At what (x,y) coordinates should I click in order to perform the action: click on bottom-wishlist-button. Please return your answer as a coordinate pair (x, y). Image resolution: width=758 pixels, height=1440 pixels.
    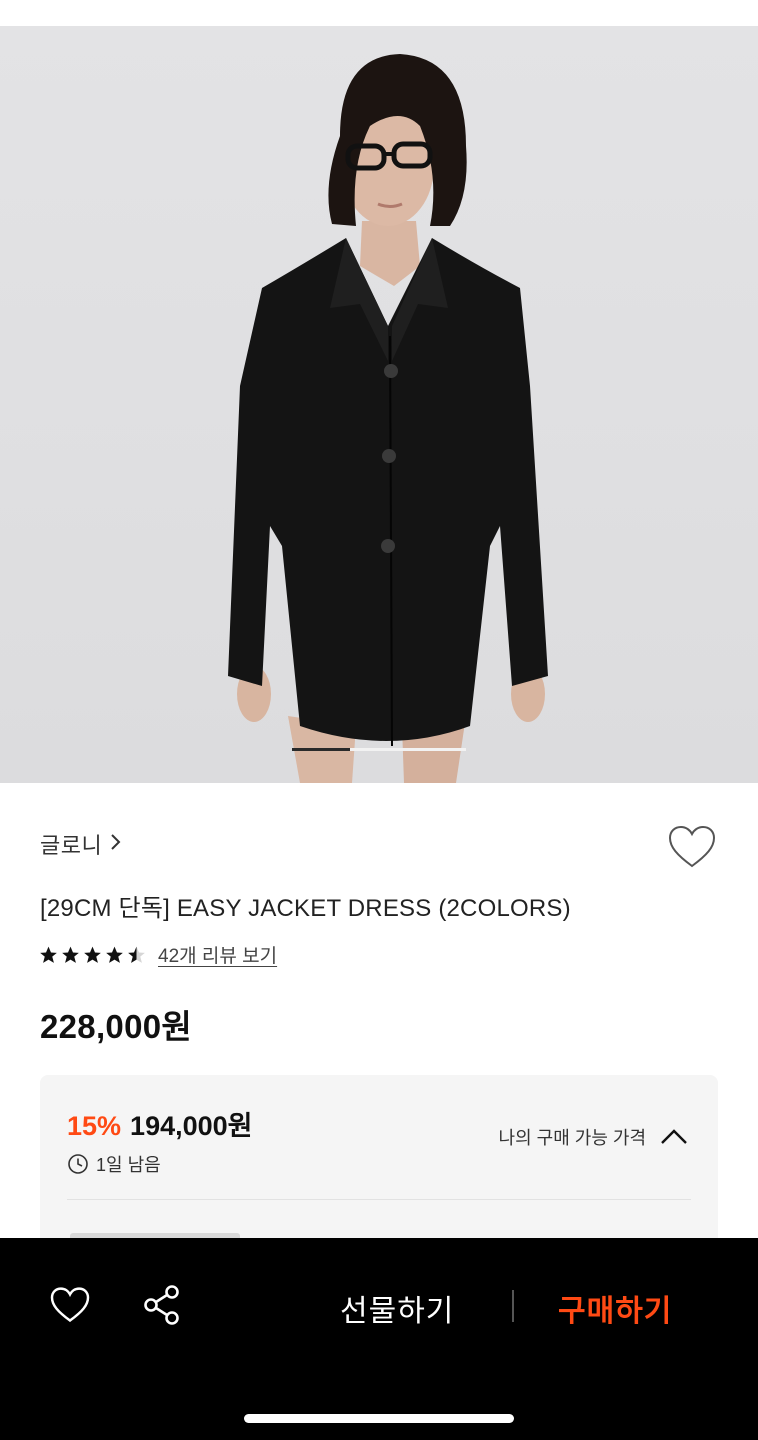
    Looking at the image, I should click on (70, 1305).